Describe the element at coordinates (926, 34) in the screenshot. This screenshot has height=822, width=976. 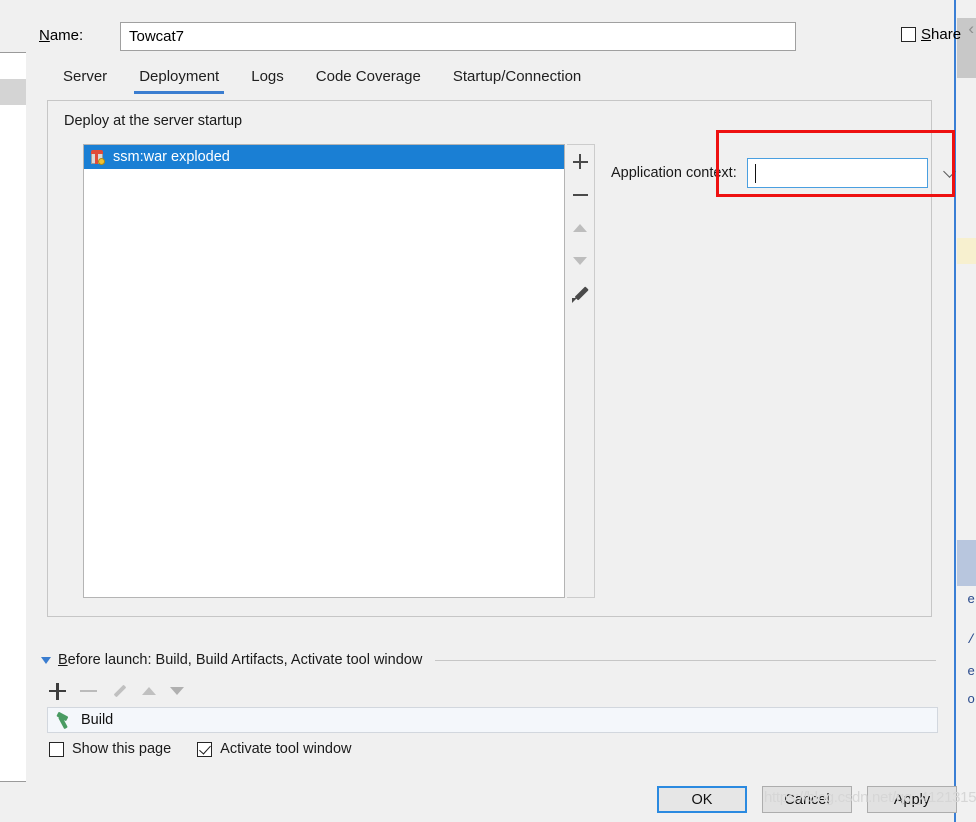
I see `share-label-mnemonic: S` at that location.